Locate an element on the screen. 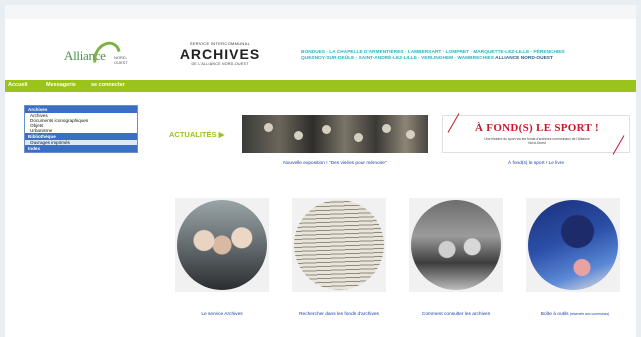 The image size is (641, 337). news-label: ACTUALITÉS ▶ is located at coordinates (197, 134).